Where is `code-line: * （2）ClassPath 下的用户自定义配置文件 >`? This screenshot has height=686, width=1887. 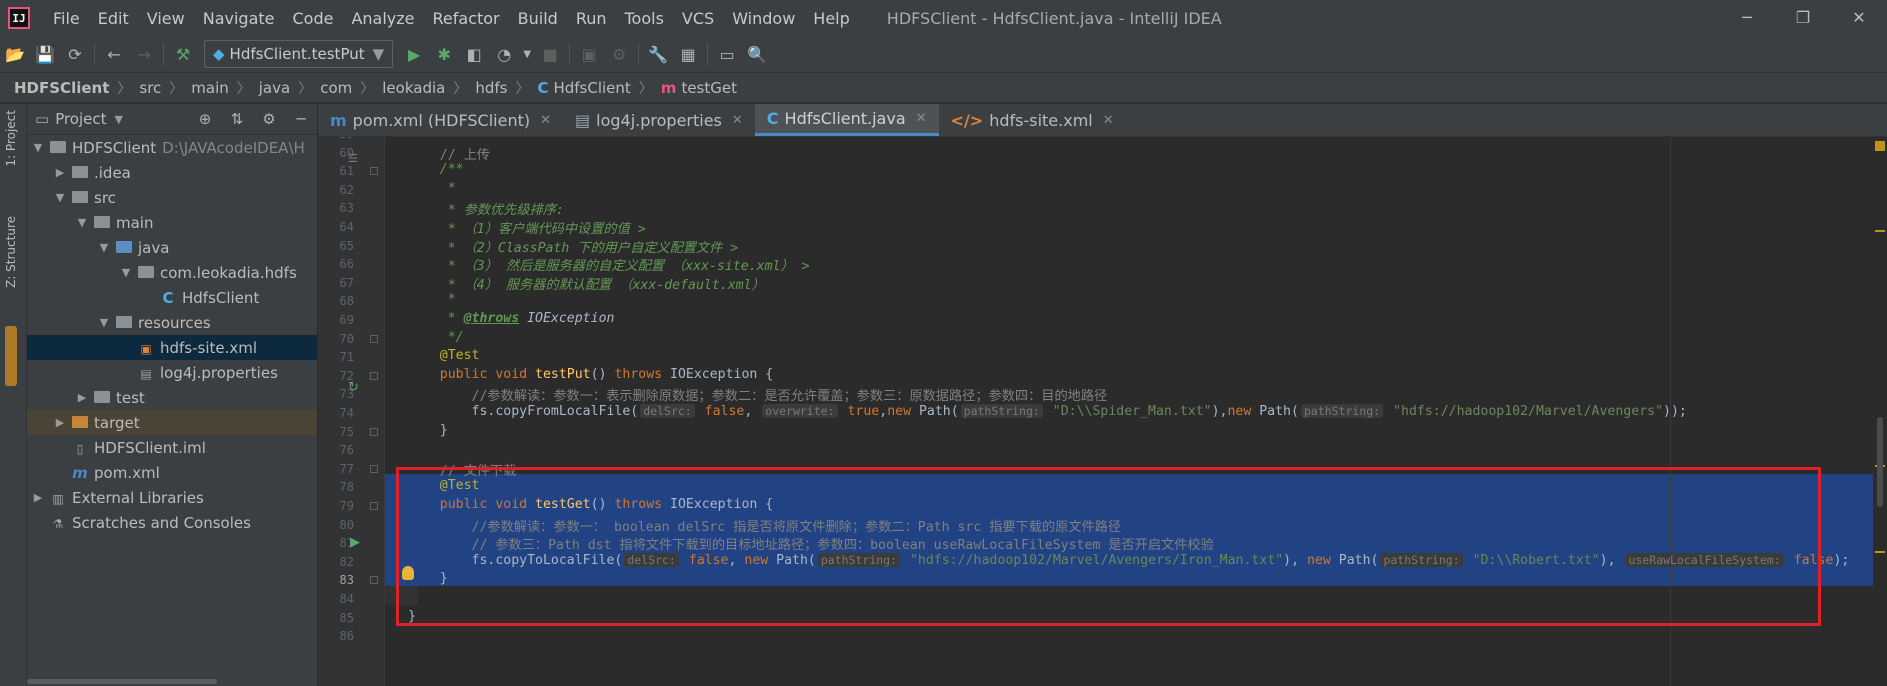 code-line: * （2）ClassPath 下的用户自定义配置文件 > is located at coordinates (561, 246).